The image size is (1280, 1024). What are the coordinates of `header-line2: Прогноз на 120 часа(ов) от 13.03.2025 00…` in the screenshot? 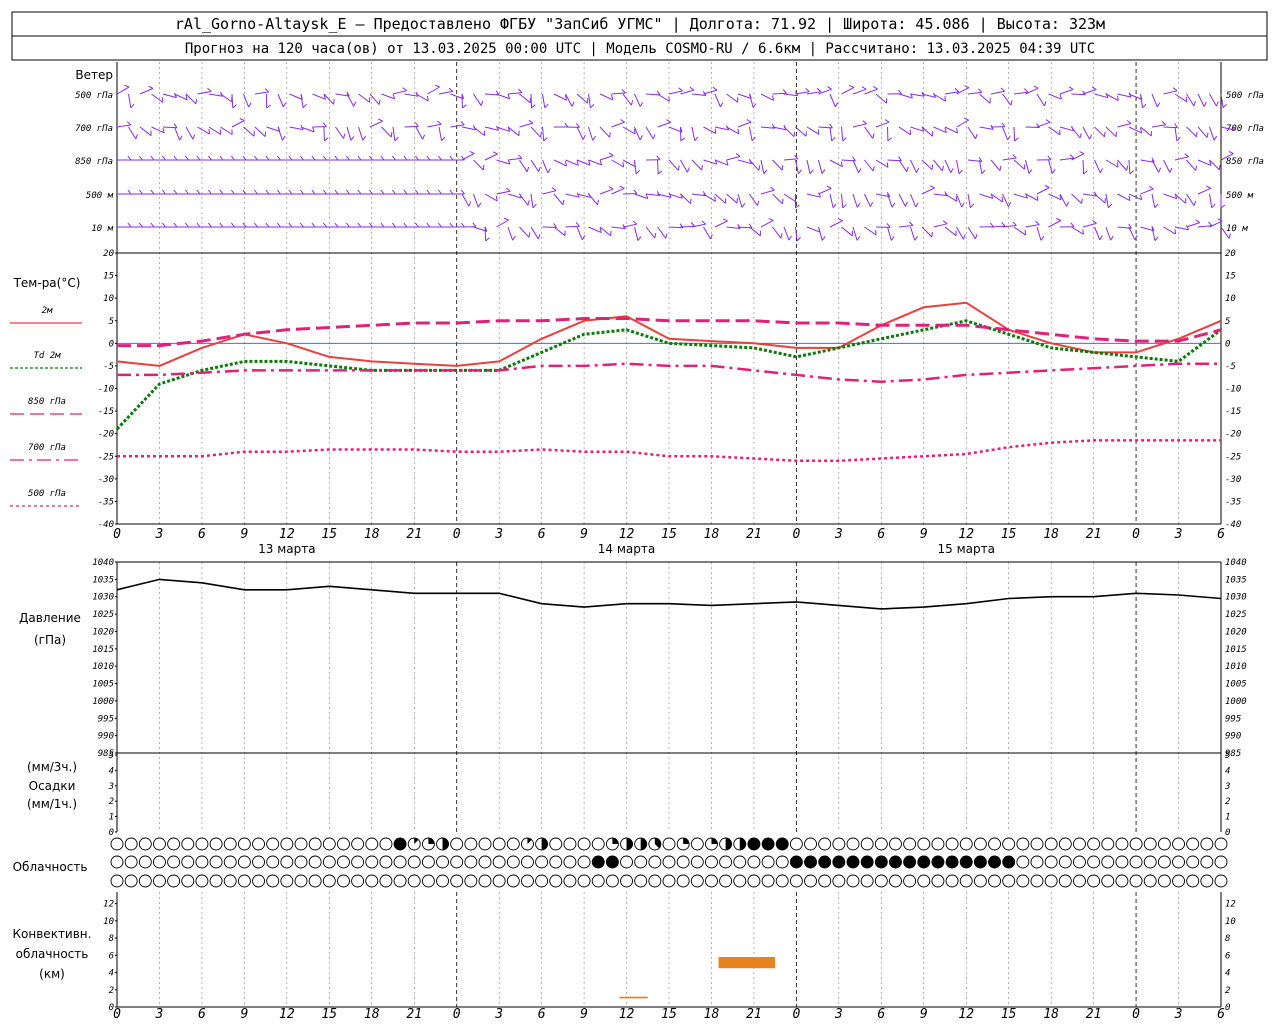 It's located at (640, 49).